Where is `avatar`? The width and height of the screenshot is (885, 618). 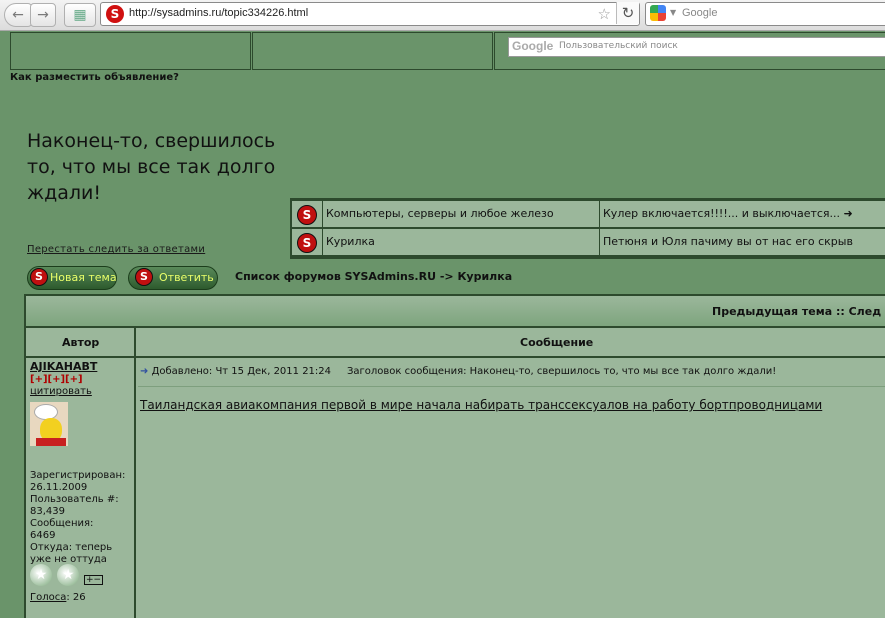 avatar is located at coordinates (49, 424).